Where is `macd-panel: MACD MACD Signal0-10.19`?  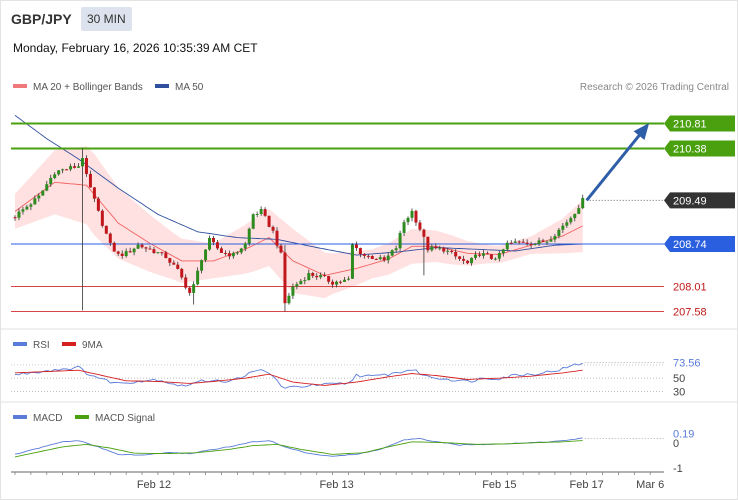
macd-panel: MACD MACD Signal0-10.19 is located at coordinates (353, 444).